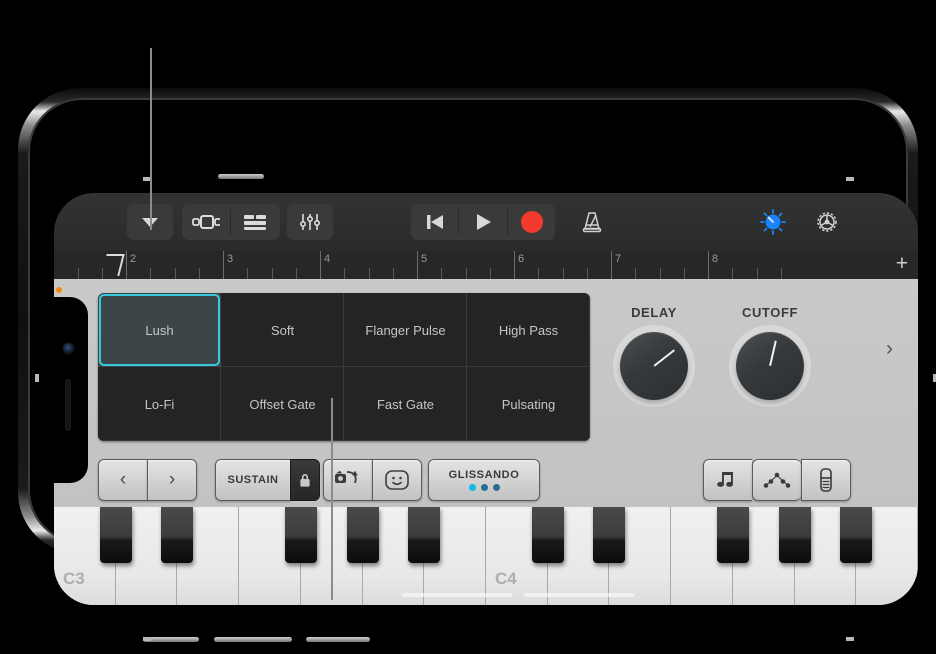 The image size is (936, 654). I want to click on delay-knob, so click(654, 366).